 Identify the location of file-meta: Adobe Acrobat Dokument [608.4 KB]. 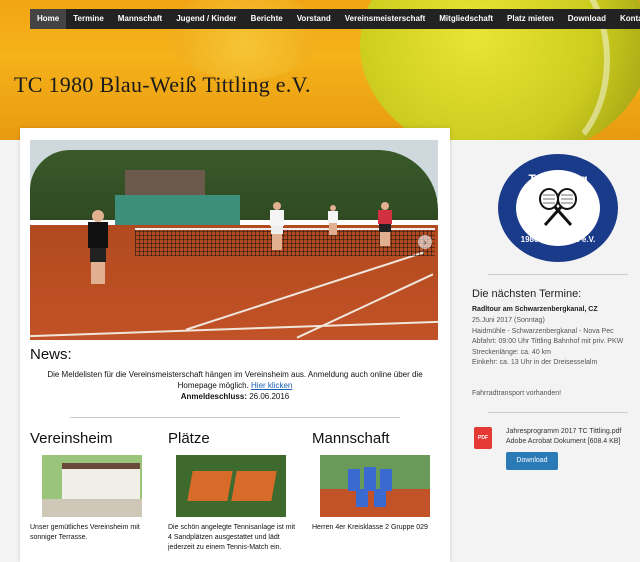
(563, 441).